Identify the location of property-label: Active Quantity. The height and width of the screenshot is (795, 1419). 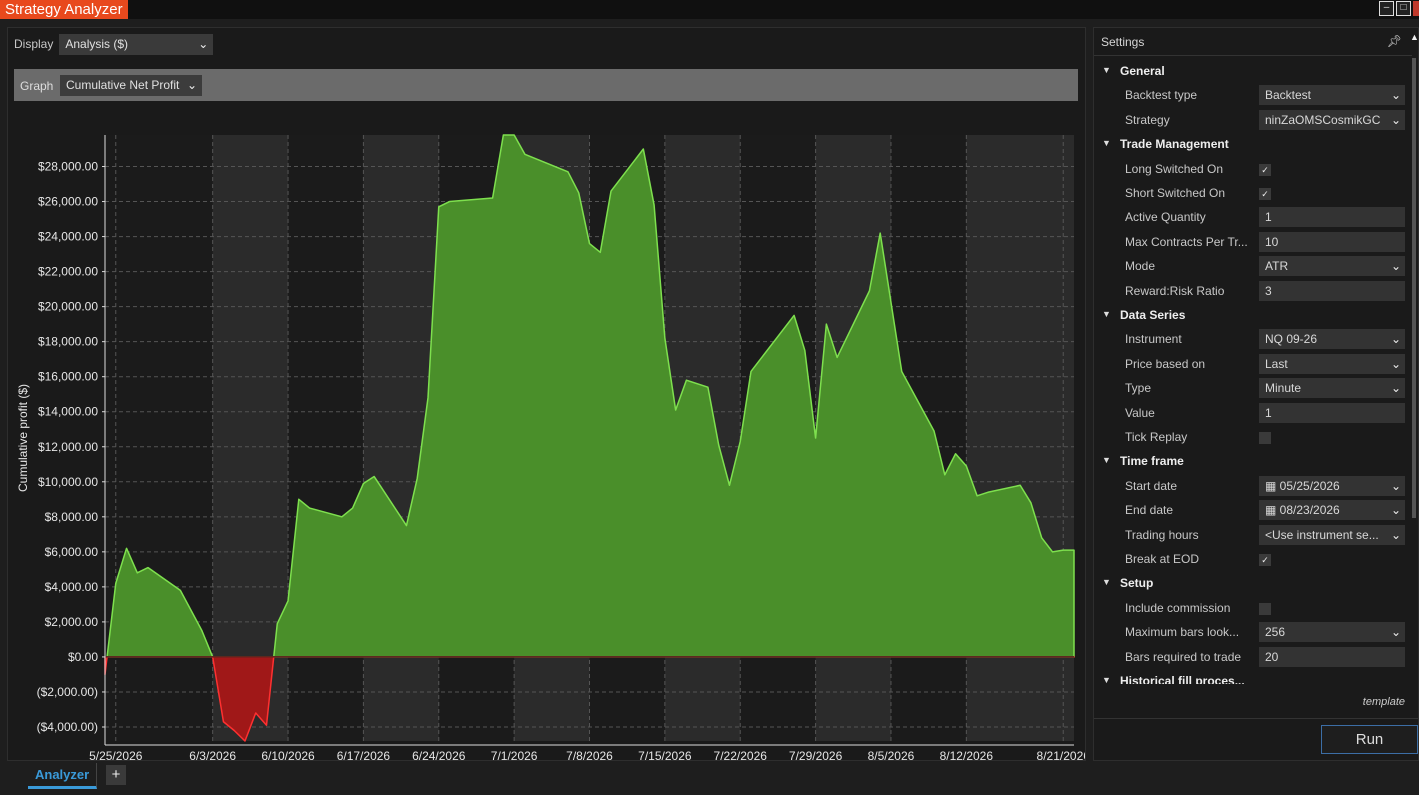
(1165, 217).